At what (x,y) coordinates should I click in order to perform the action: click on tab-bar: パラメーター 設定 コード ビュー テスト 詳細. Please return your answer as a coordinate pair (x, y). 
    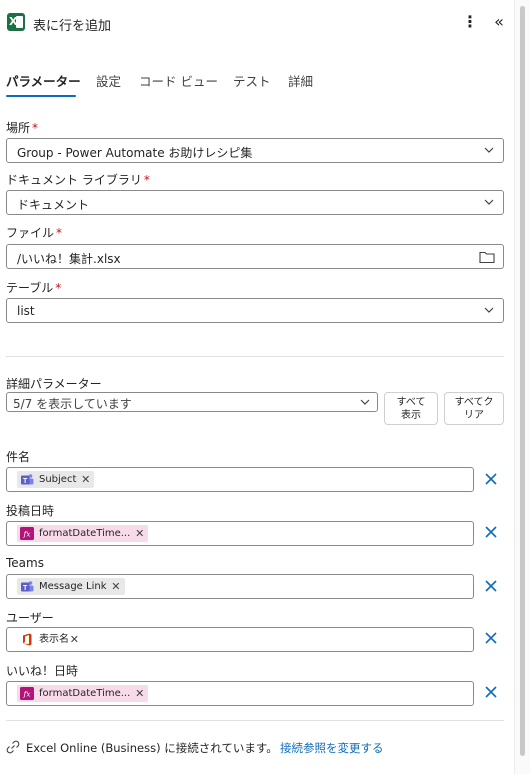
    Looking at the image, I should click on (257, 82).